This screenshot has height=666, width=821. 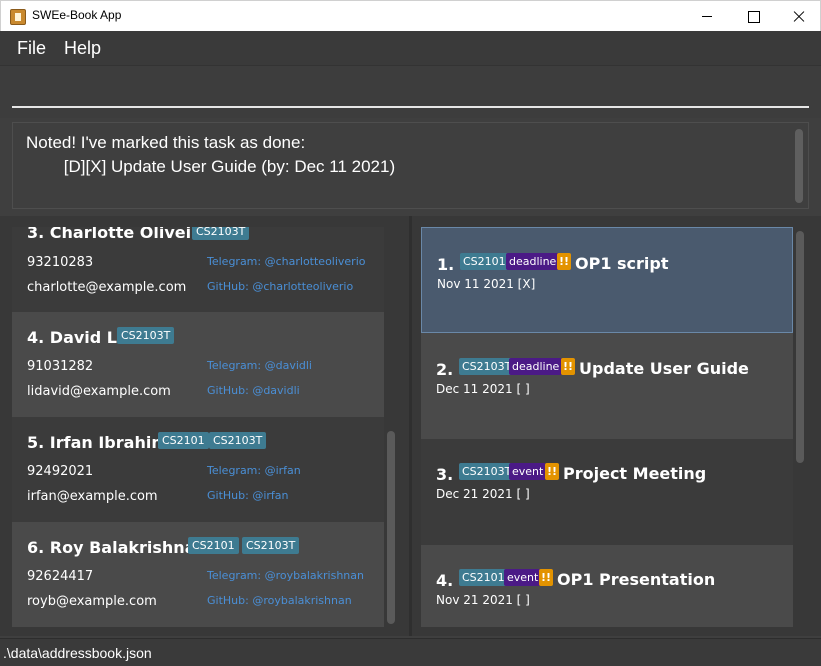 I want to click on person-email: charlotte@example.com, so click(x=107, y=287).